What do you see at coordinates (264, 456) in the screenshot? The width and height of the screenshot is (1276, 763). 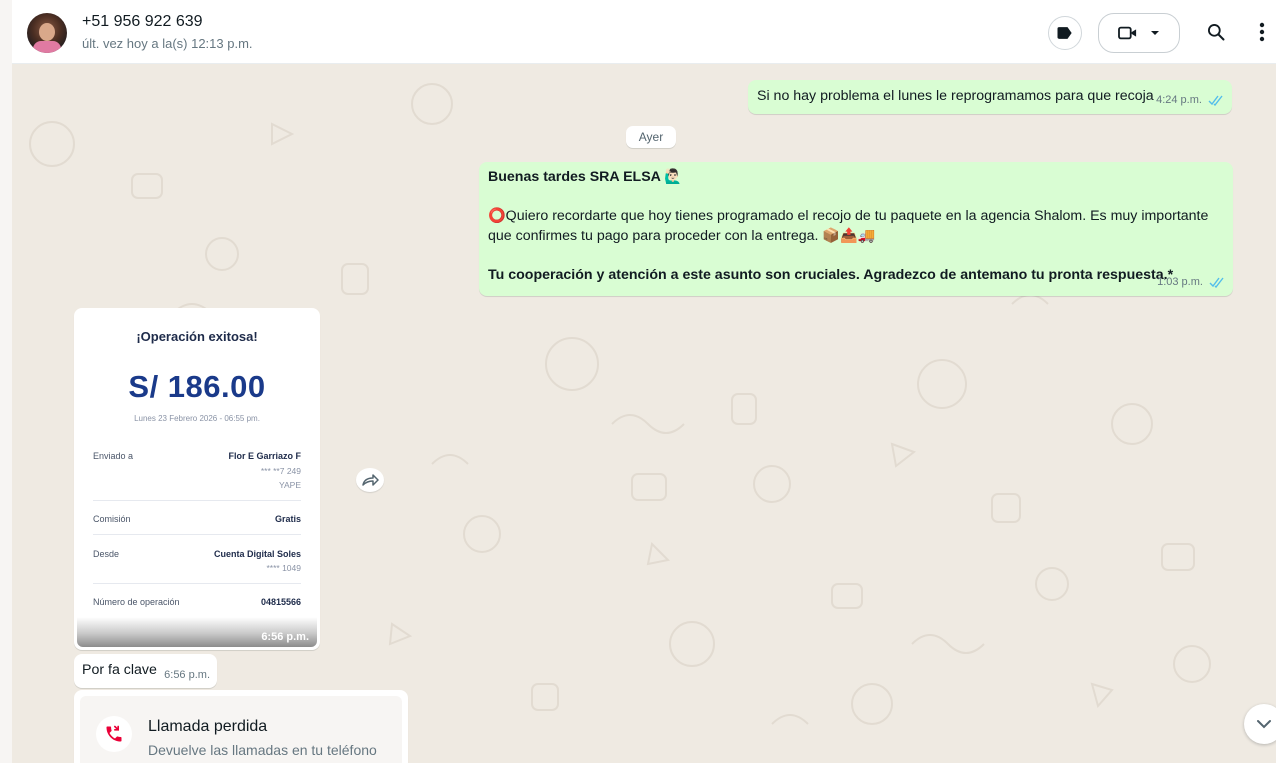 I see `receipt-sent-to-name: Flor E Garriazo F` at bounding box center [264, 456].